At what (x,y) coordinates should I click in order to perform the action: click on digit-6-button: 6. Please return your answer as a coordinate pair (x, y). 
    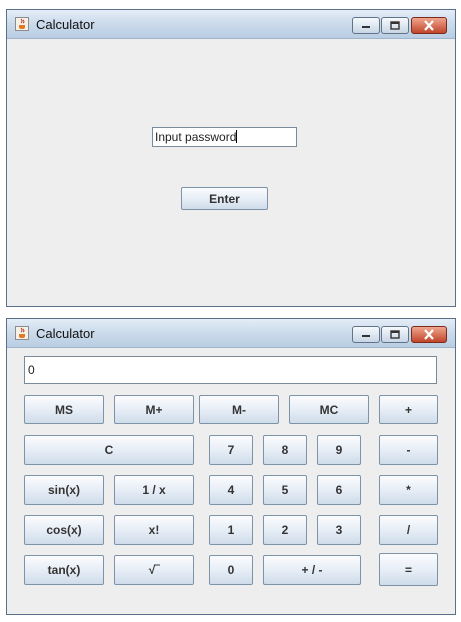
    Looking at the image, I should click on (339, 490).